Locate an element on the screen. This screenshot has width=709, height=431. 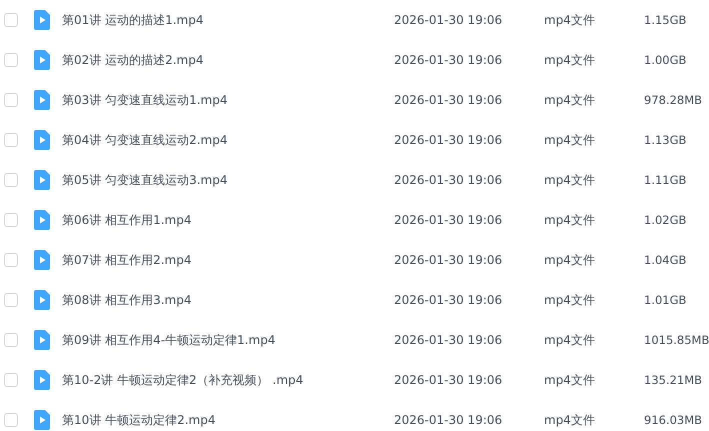
file-name: 第08讲 相互作用3.mp4 is located at coordinates (228, 300).